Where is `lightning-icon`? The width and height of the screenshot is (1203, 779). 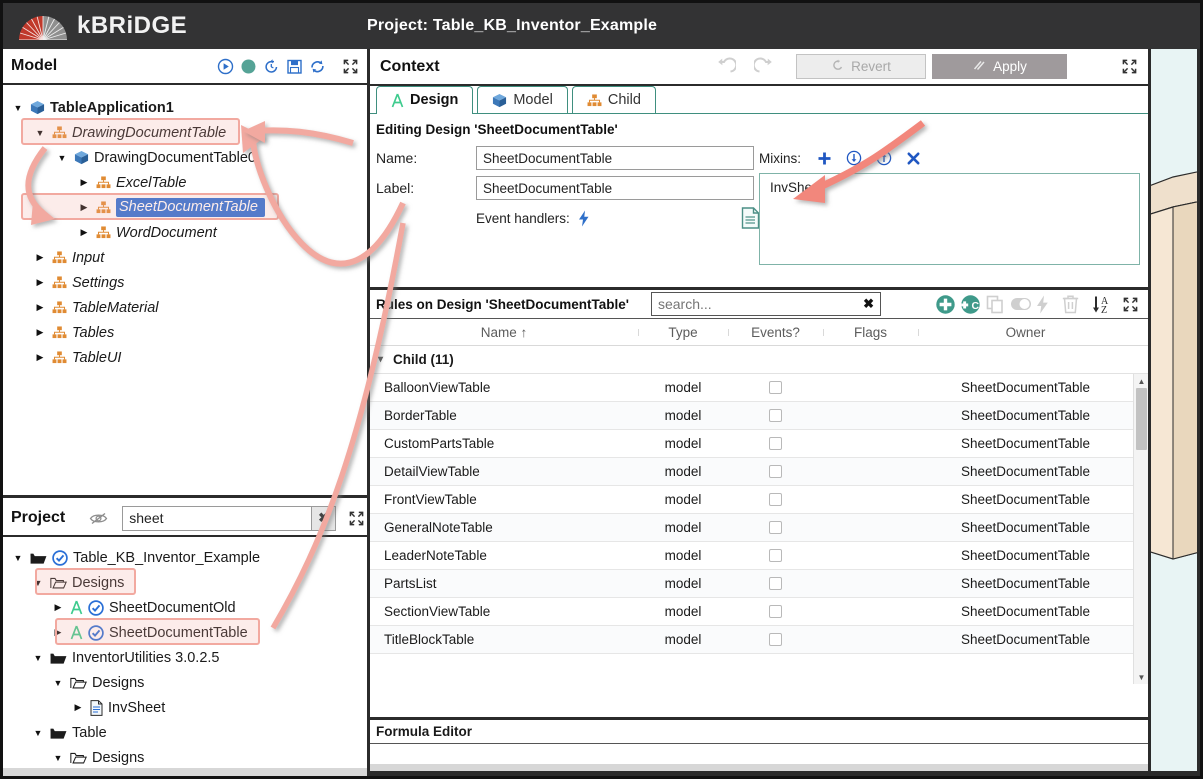
lightning-icon is located at coordinates (584, 218).